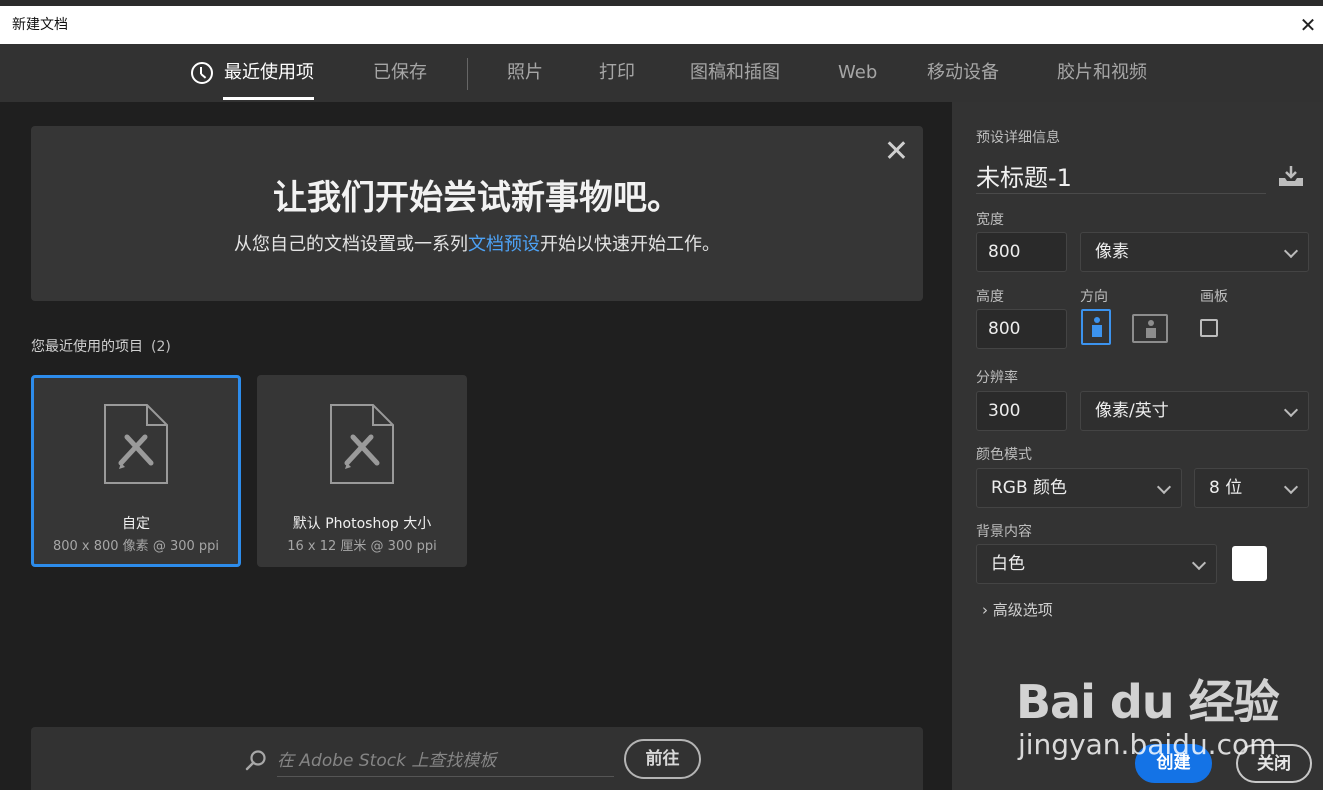 The image size is (1323, 790). What do you see at coordinates (269, 72) in the screenshot?
I see `tab-recent-label: 最近使用项` at bounding box center [269, 72].